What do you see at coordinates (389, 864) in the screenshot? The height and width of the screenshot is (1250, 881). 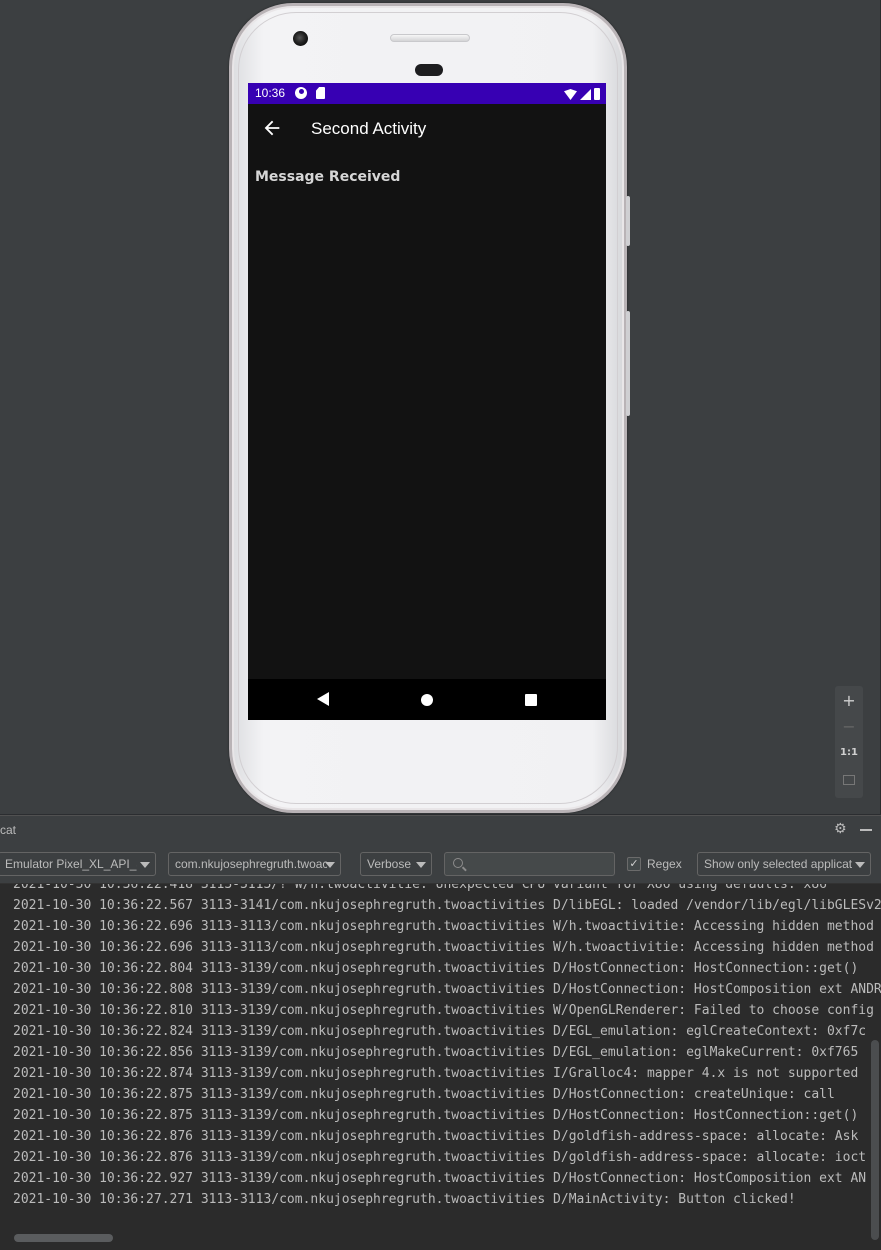 I see `log-level-label: Verbose` at bounding box center [389, 864].